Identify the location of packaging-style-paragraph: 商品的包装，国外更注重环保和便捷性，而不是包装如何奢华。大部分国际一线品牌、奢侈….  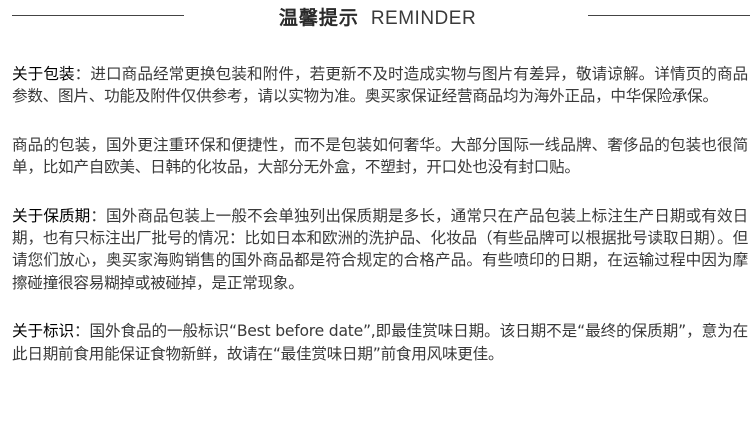
(380, 156).